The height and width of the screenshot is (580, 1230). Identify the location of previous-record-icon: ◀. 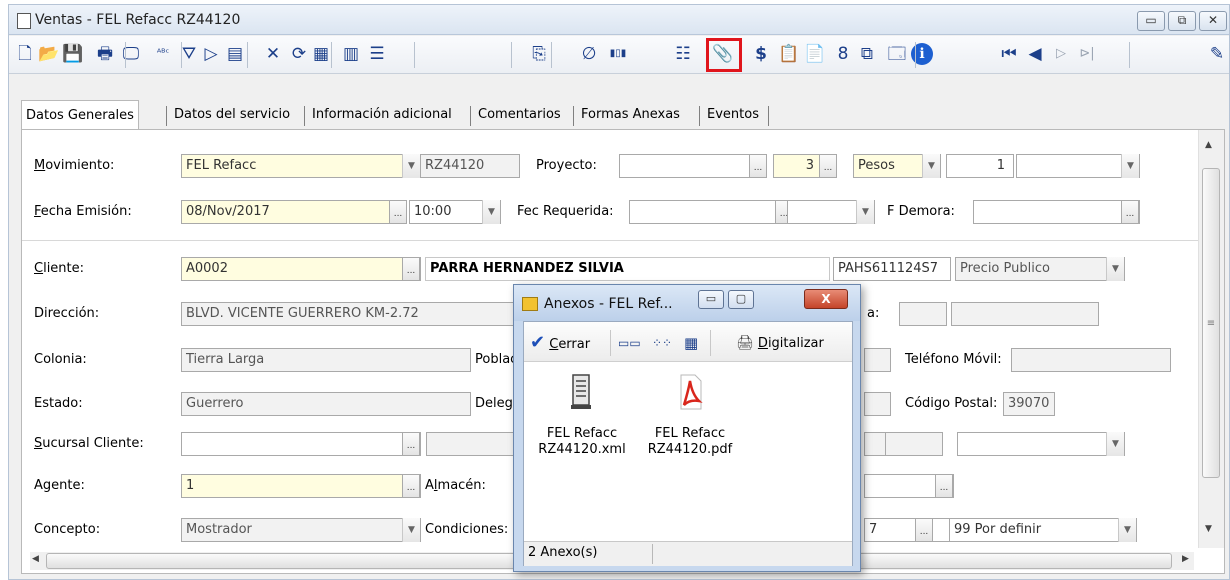
(1035, 54).